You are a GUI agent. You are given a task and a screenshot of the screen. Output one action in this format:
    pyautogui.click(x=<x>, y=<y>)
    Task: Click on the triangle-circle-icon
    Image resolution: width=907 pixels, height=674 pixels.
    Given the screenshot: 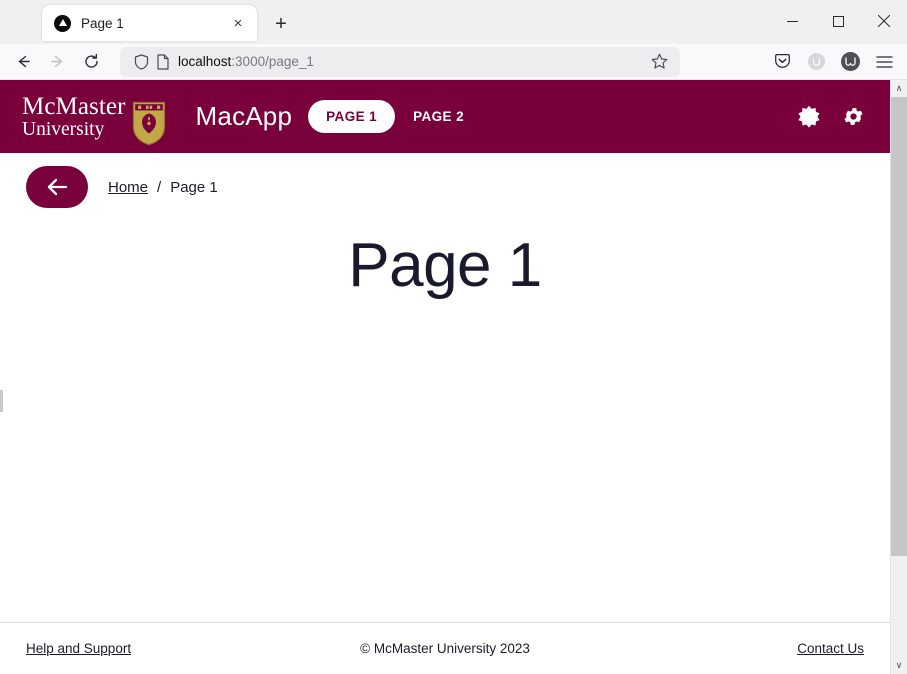 What is the action you would take?
    pyautogui.click(x=62, y=23)
    